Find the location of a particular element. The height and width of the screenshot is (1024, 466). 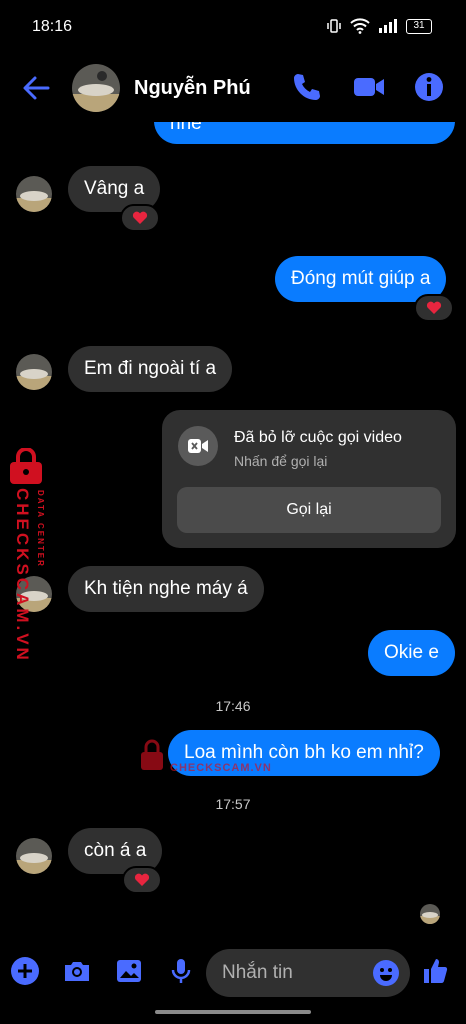

timestamp: 17:46 is located at coordinates (233, 706).